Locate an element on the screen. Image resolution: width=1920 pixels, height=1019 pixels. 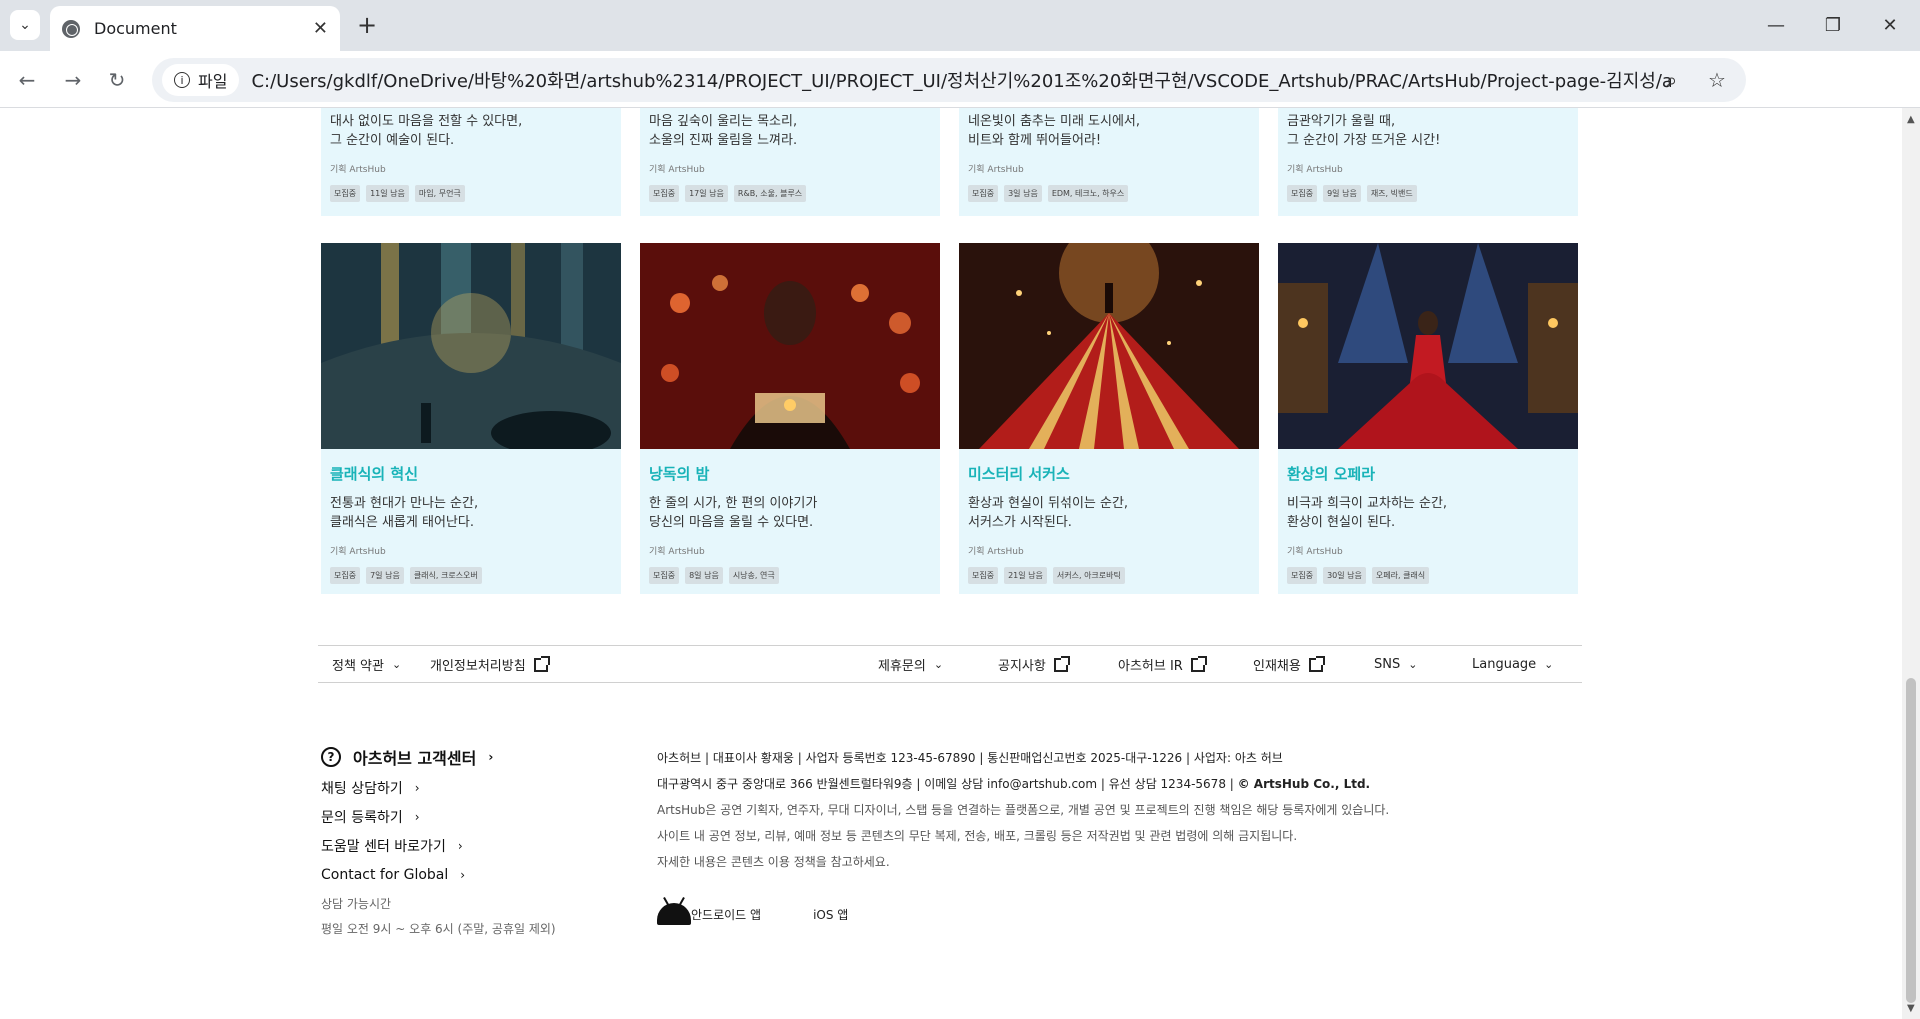
chevron-down-icon: ⌄ is located at coordinates (1413, 664).